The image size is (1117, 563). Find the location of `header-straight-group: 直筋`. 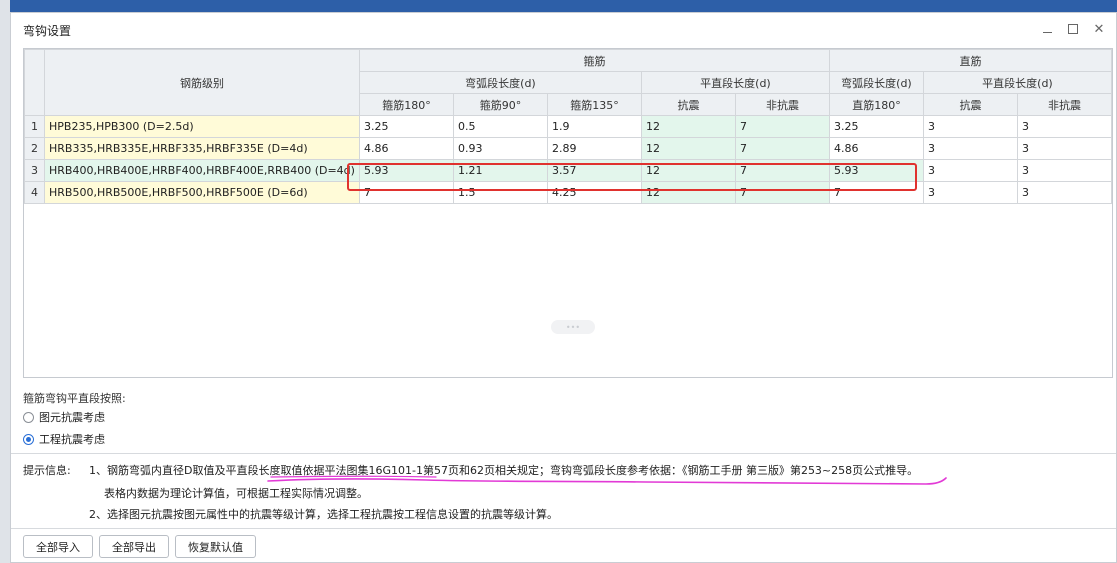

header-straight-group: 直筋 is located at coordinates (970, 60).